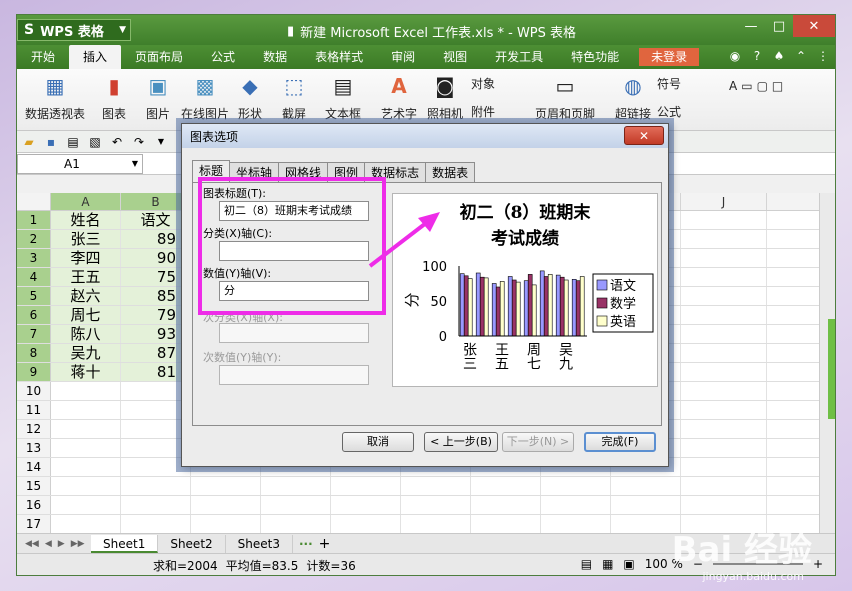 The width and height of the screenshot is (852, 591). I want to click on row-header: 12, so click(34, 429).